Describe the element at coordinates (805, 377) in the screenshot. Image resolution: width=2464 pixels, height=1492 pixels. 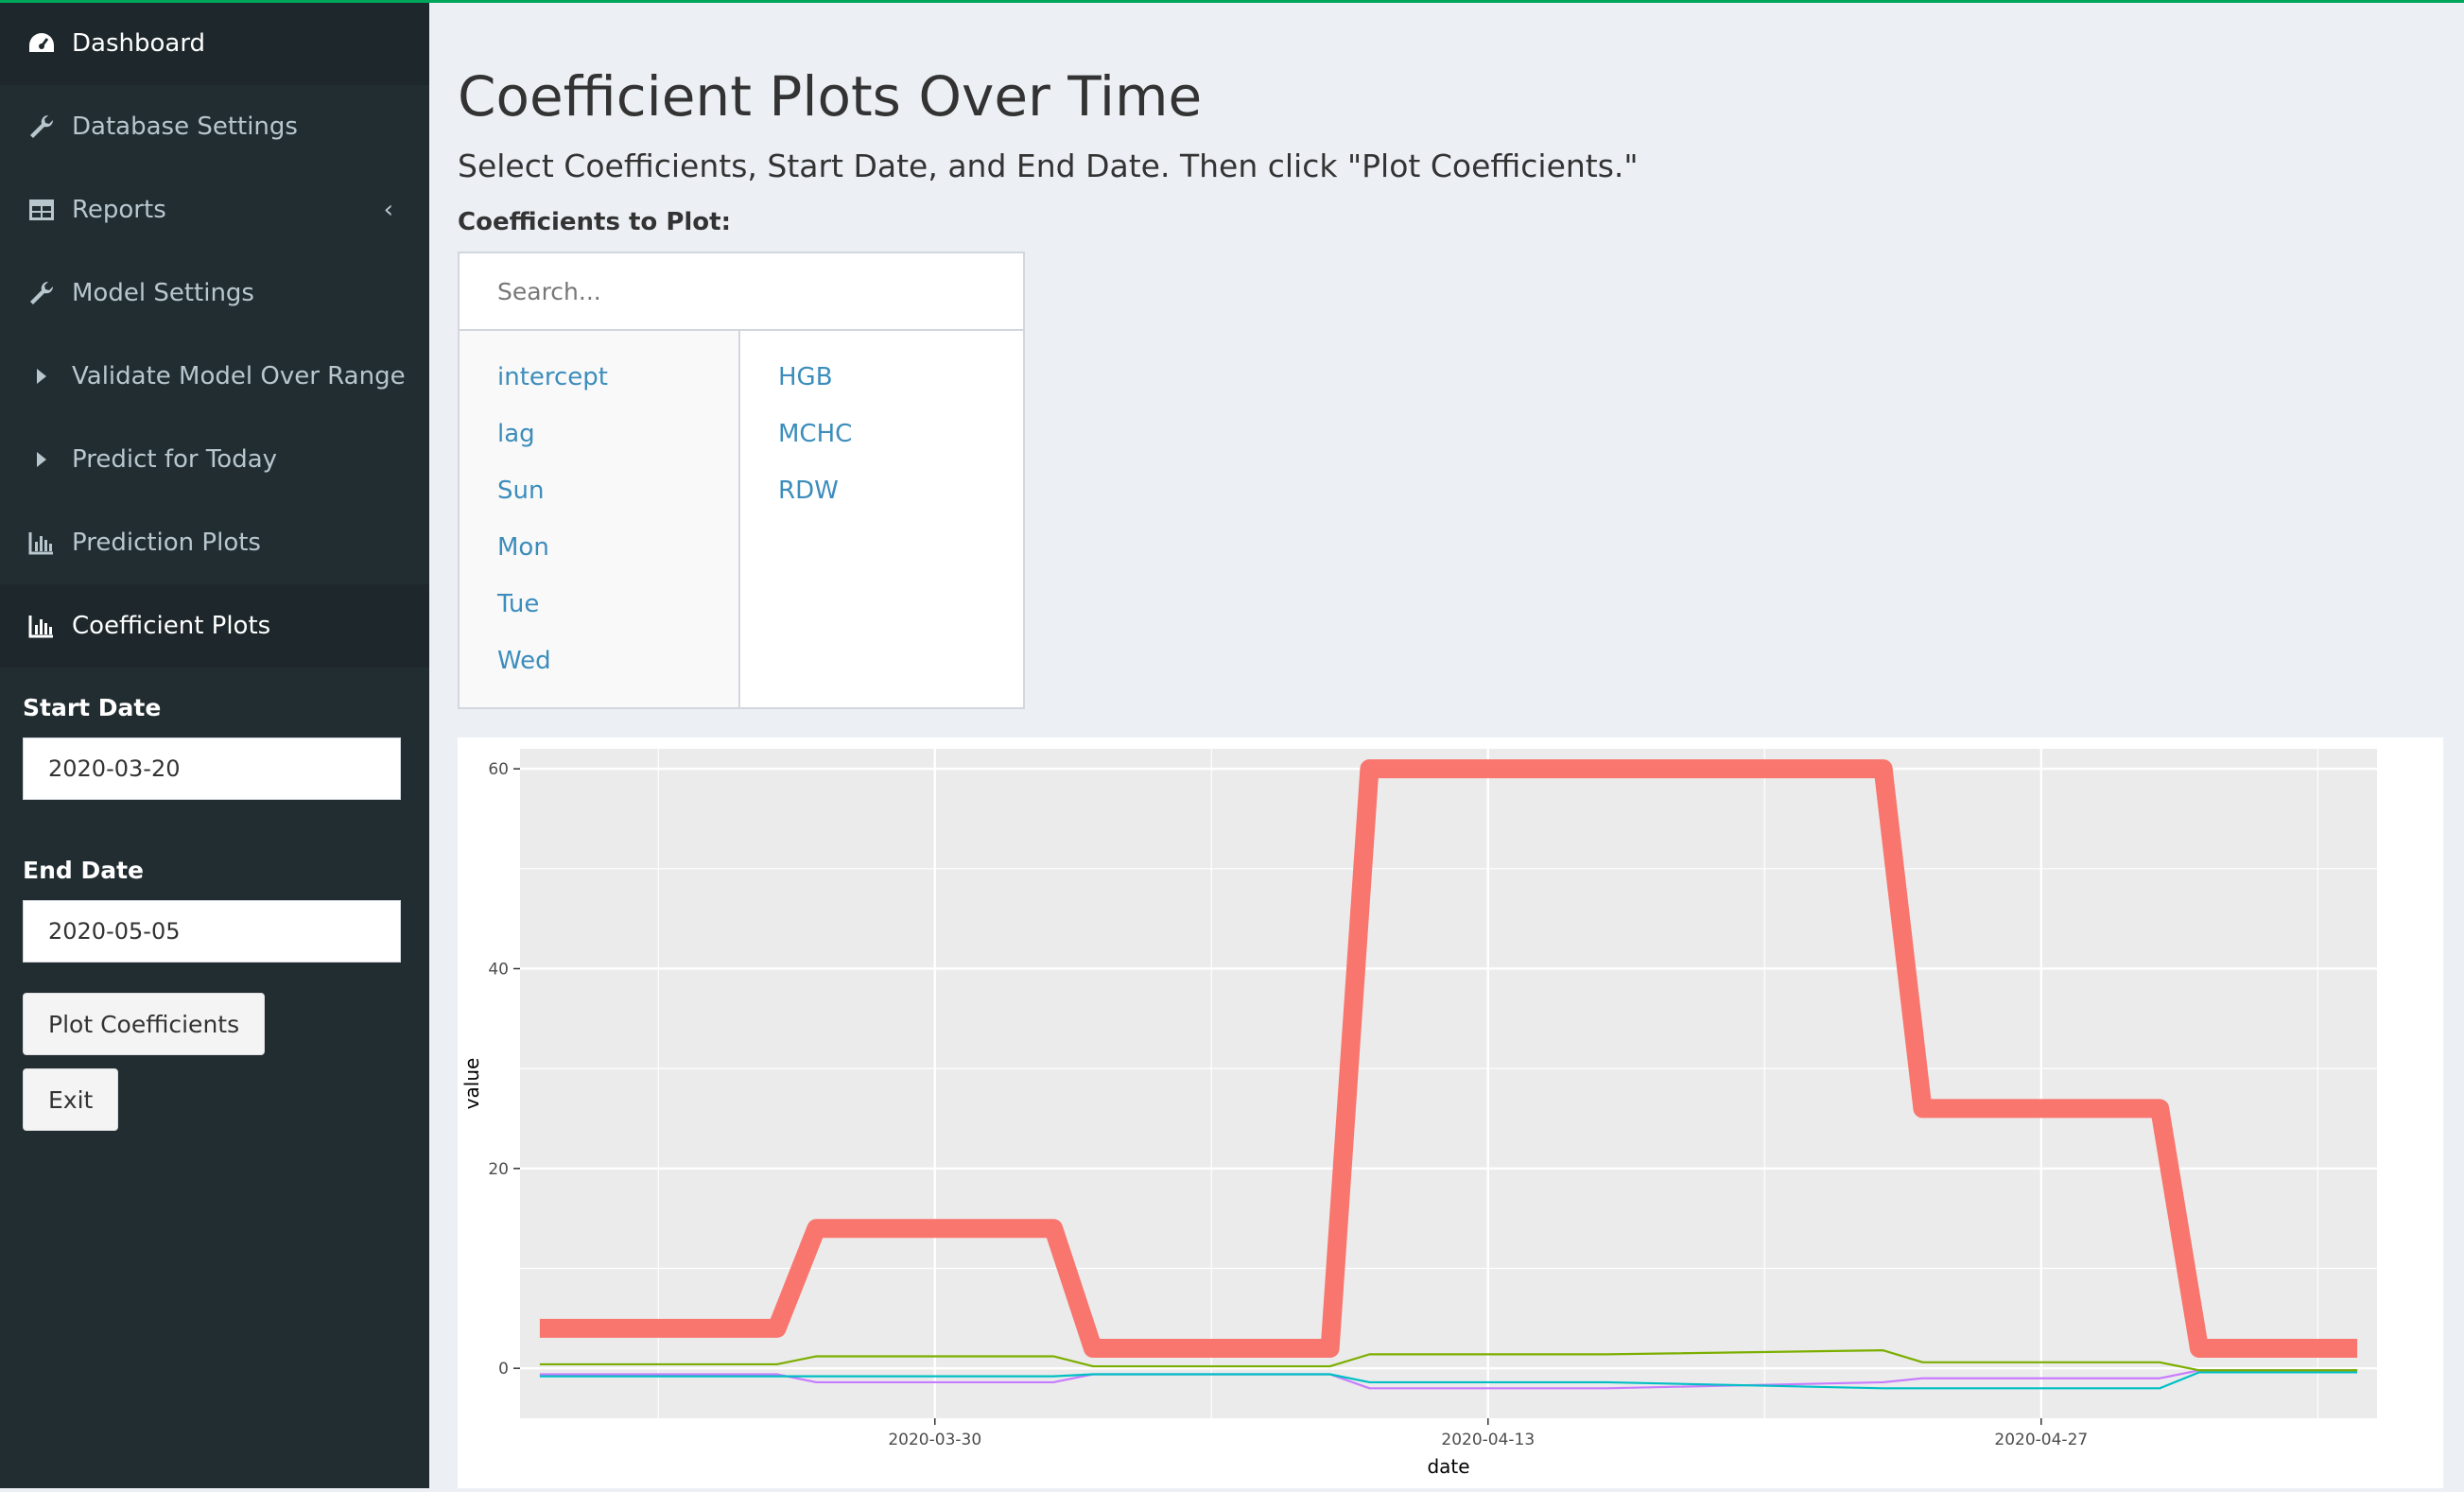
I see `option-hgb: HGB` at that location.